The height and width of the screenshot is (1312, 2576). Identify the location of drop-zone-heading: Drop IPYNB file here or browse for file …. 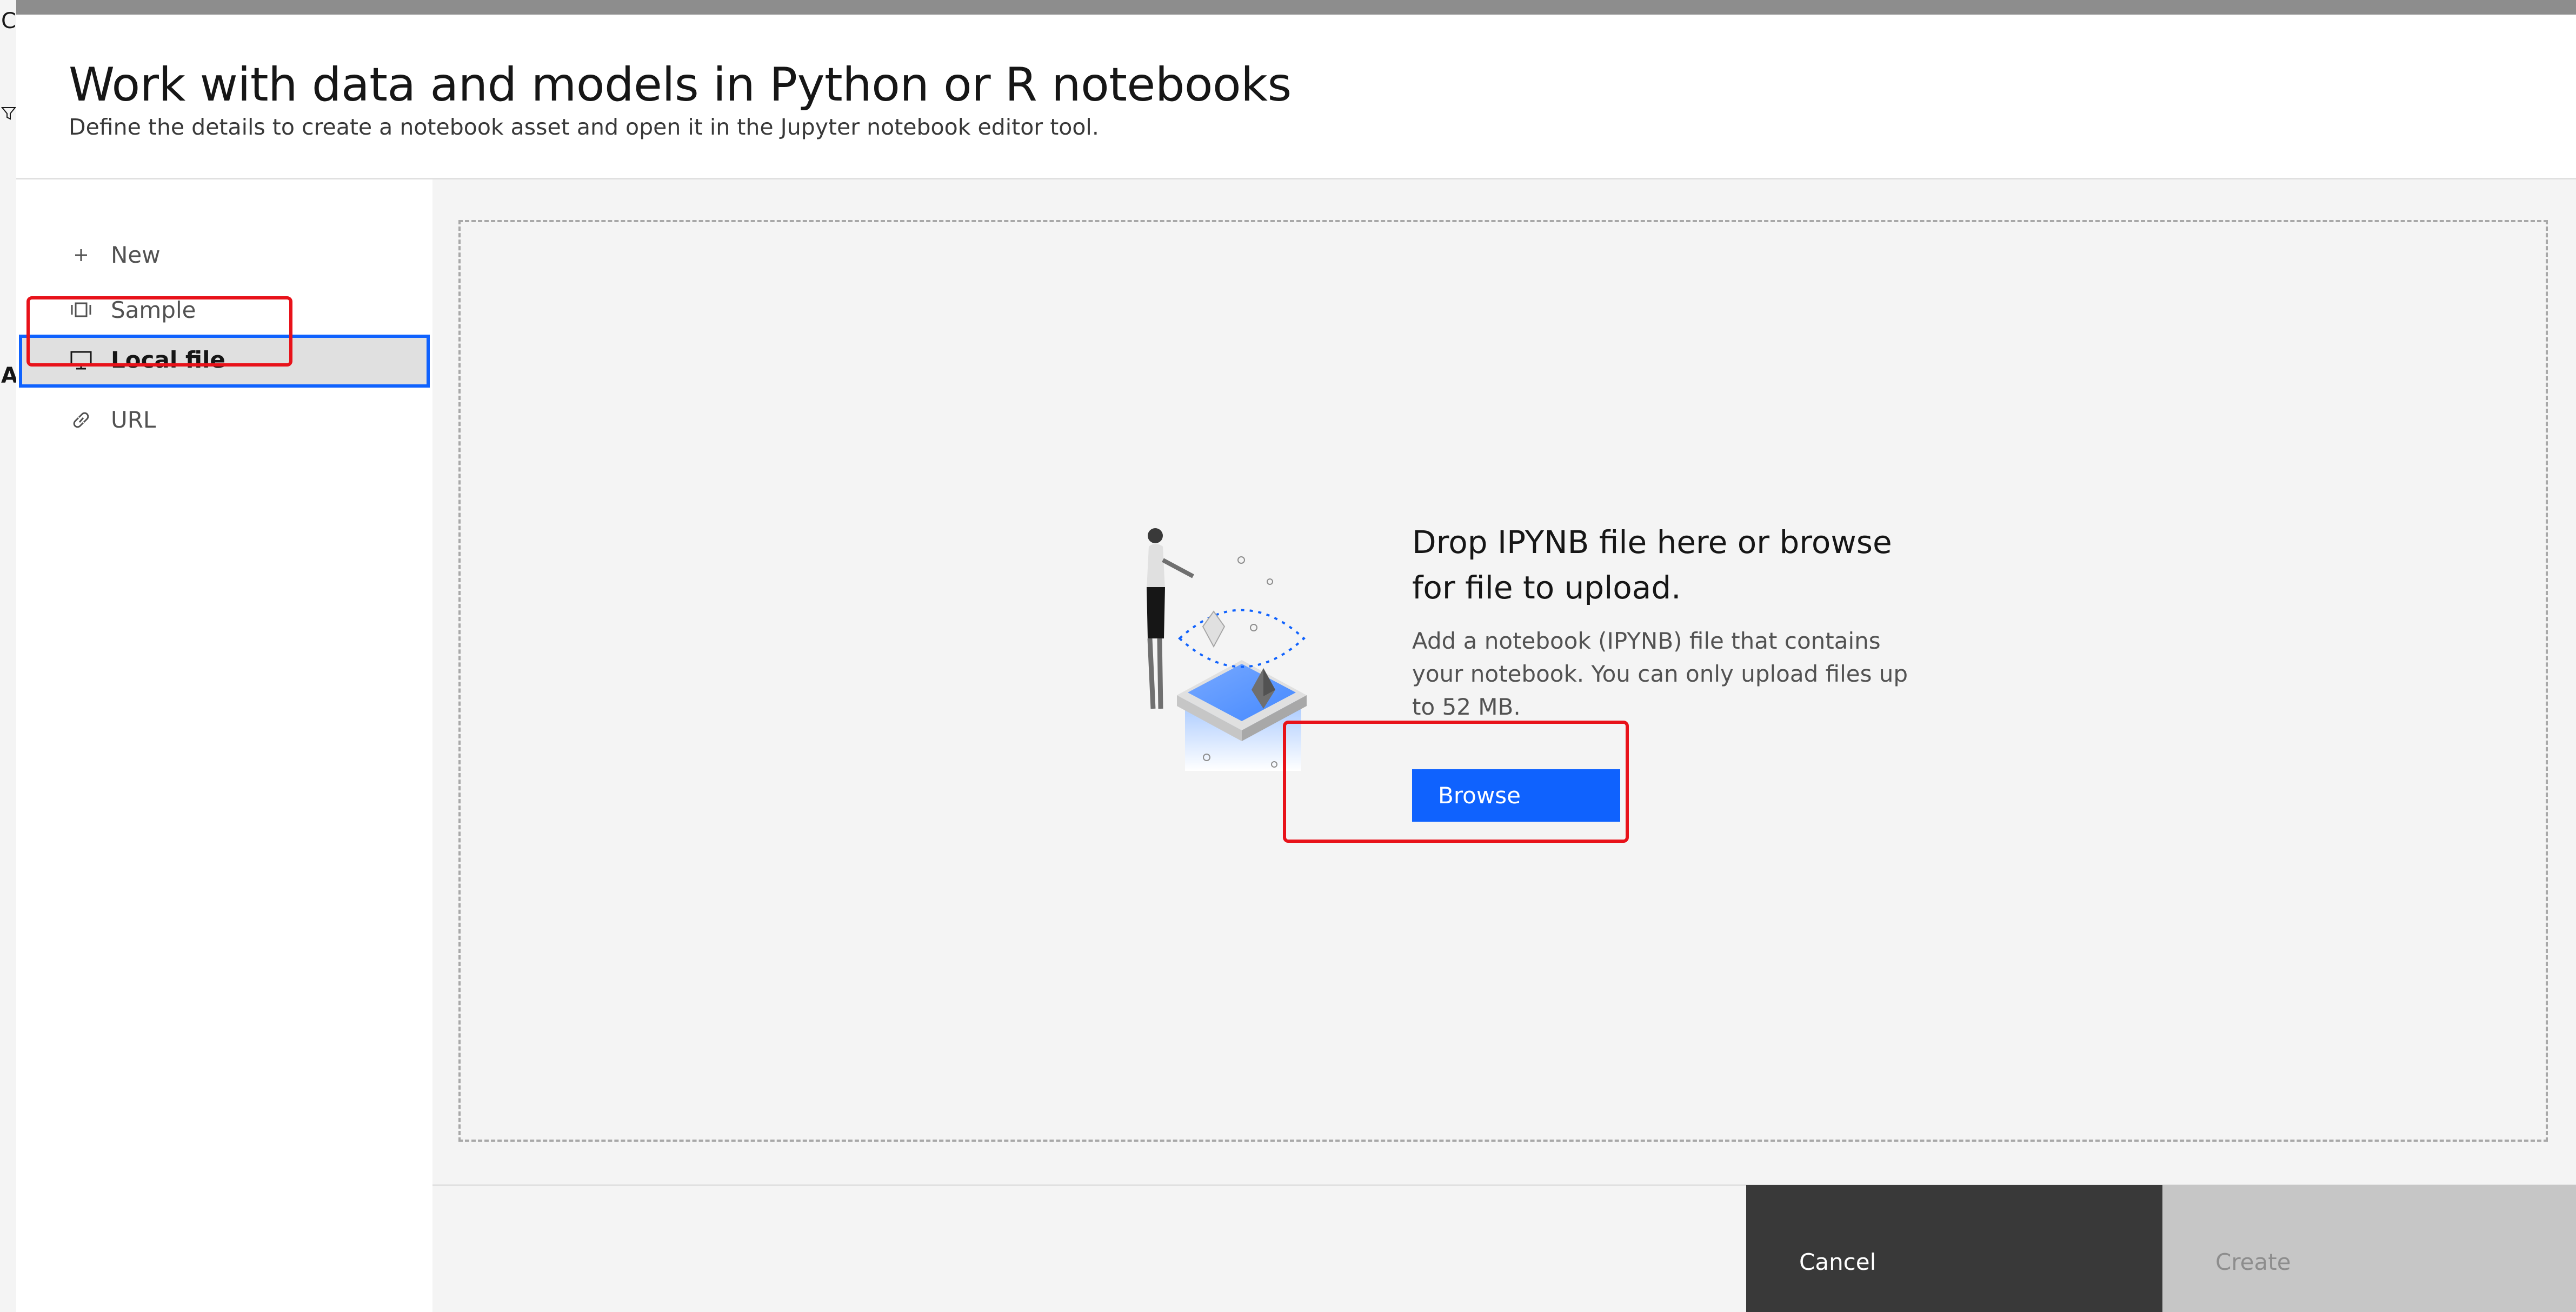
(1660, 565).